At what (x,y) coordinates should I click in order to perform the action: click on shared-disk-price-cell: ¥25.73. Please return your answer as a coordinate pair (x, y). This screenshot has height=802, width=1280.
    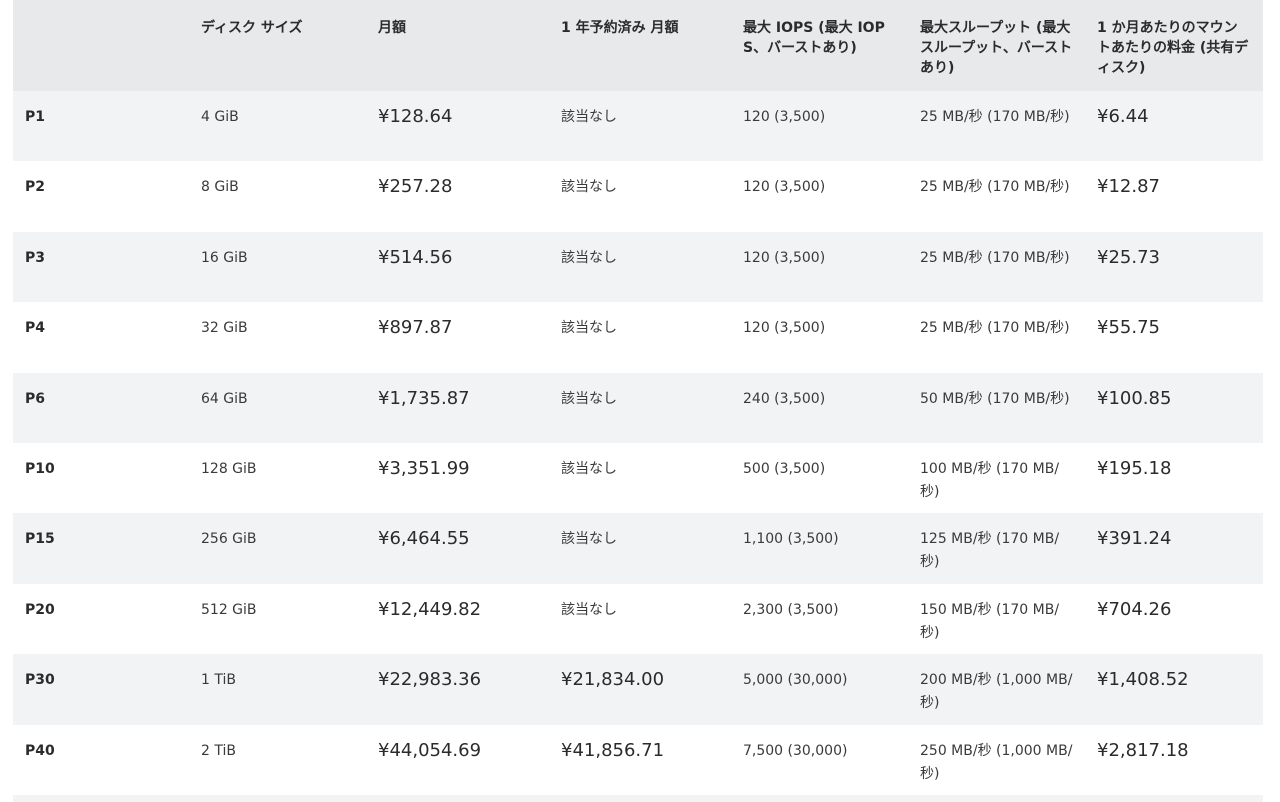
    Looking at the image, I should click on (1128, 257).